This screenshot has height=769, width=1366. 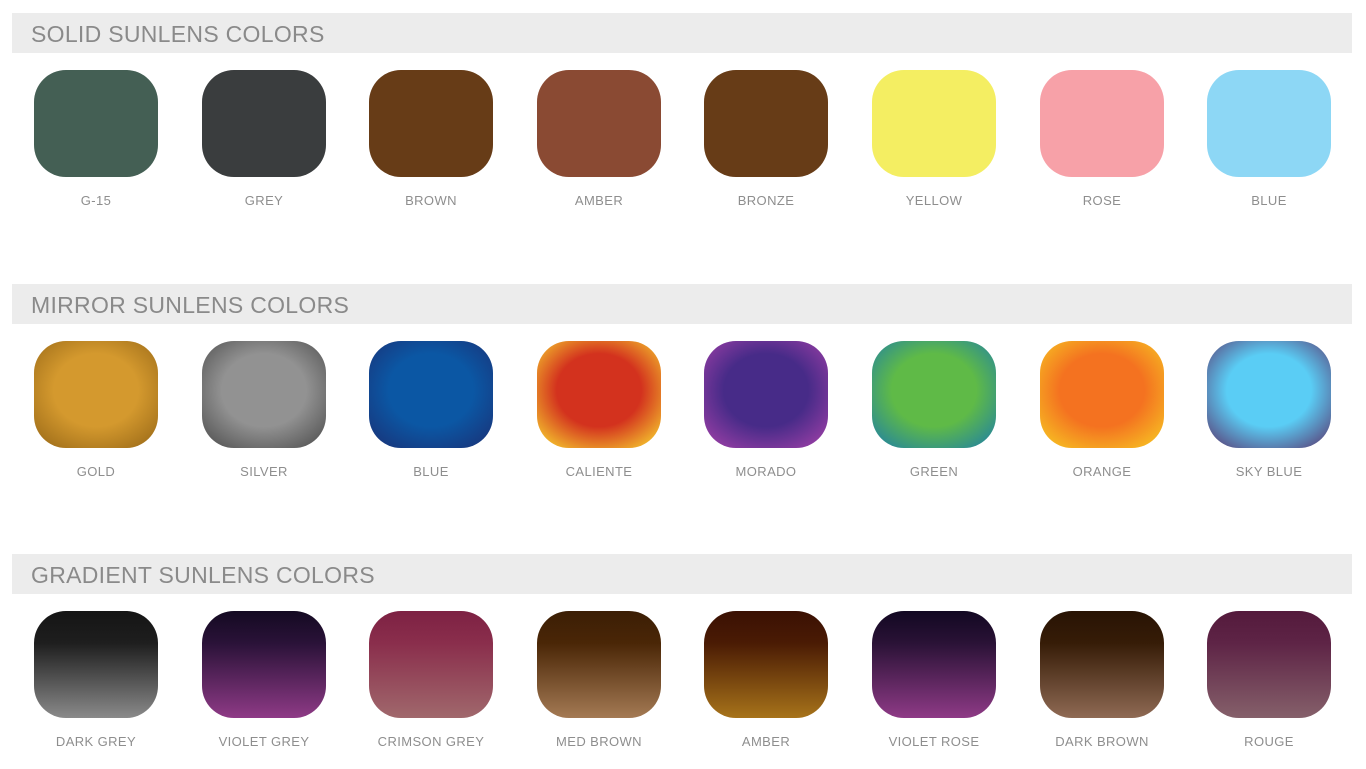 What do you see at coordinates (934, 741) in the screenshot?
I see `color-label: VIOLET ROSE` at bounding box center [934, 741].